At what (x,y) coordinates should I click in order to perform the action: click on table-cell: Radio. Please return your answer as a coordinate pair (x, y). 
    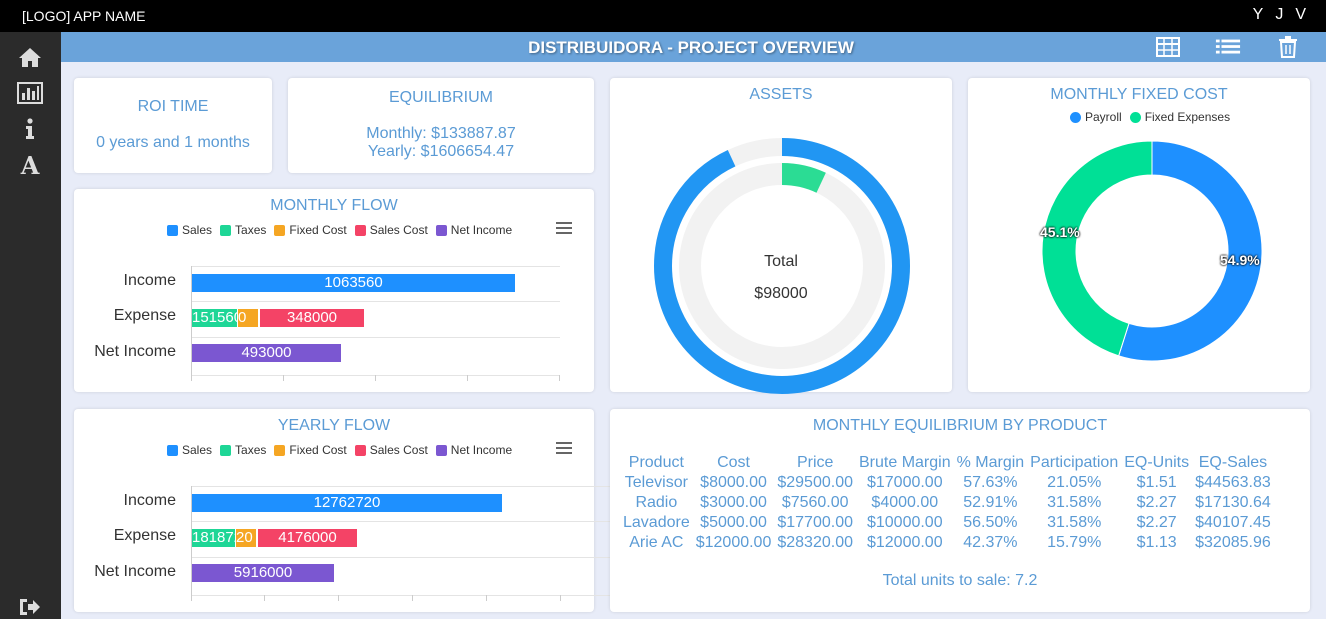
    Looking at the image, I should click on (656, 502).